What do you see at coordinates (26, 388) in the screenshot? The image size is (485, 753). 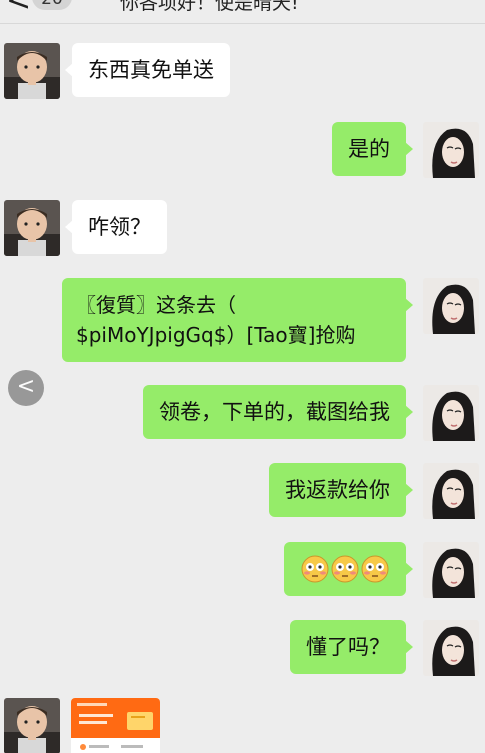 I see `floating-back-button: <` at bounding box center [26, 388].